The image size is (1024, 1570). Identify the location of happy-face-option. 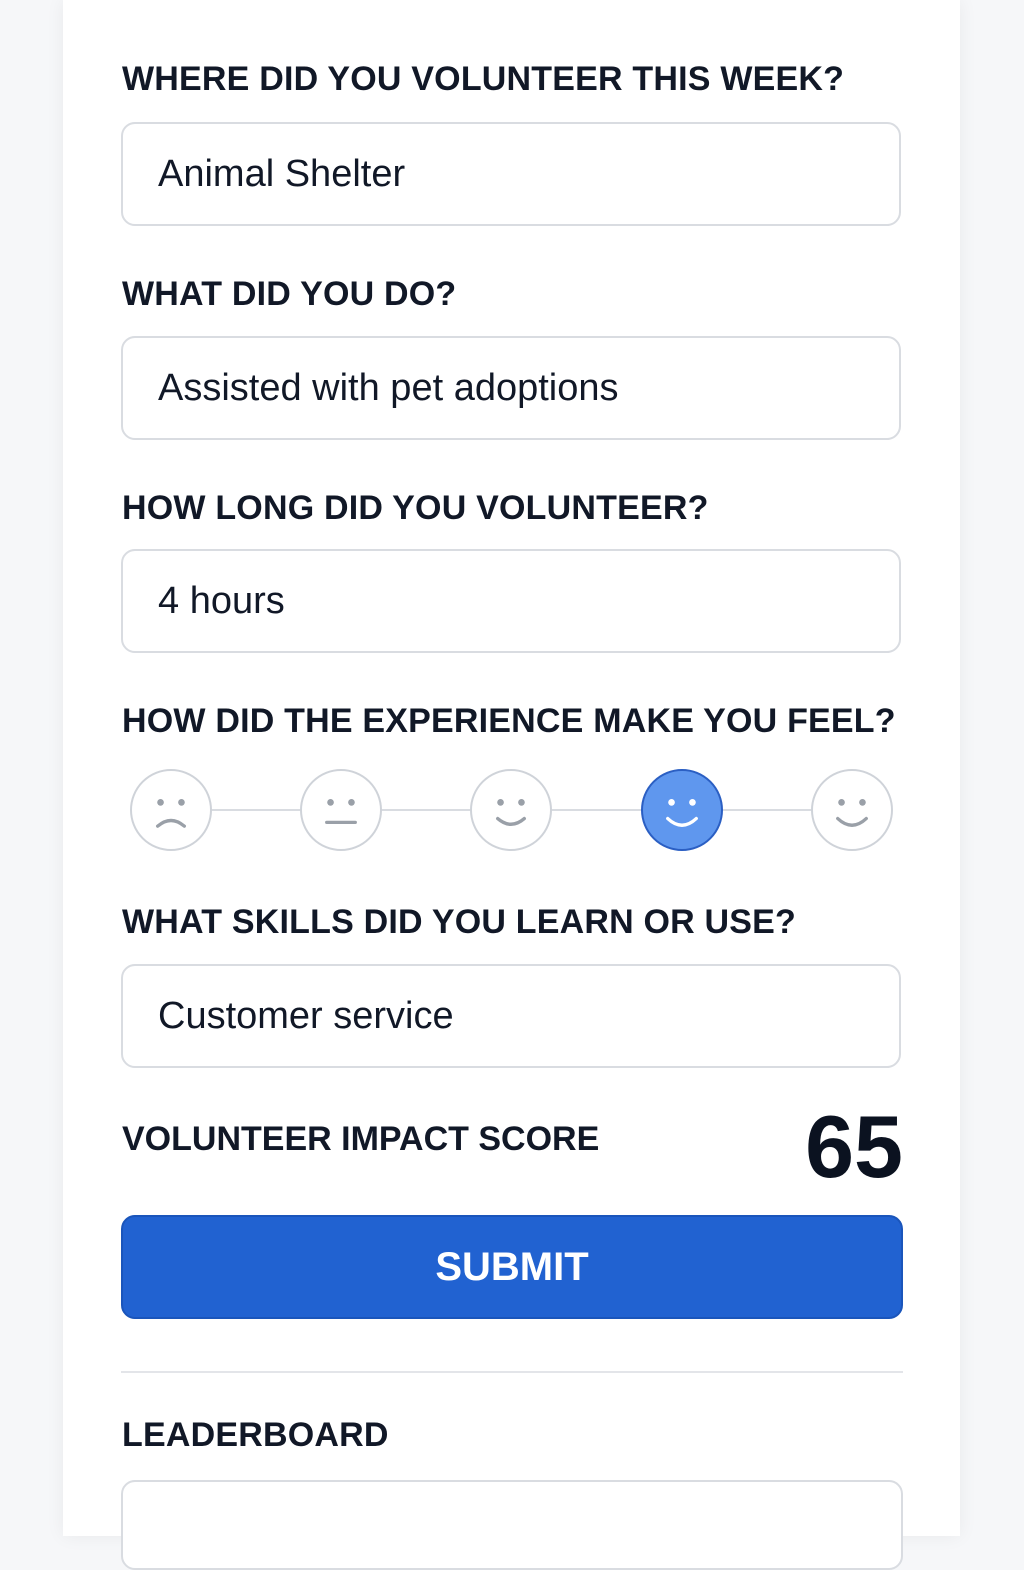
(852, 810).